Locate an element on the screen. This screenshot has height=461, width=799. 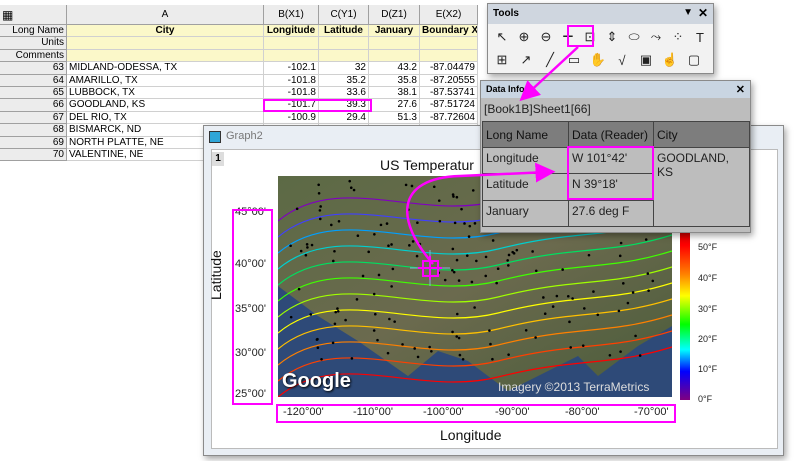
text-icon: T is located at coordinates (700, 37).